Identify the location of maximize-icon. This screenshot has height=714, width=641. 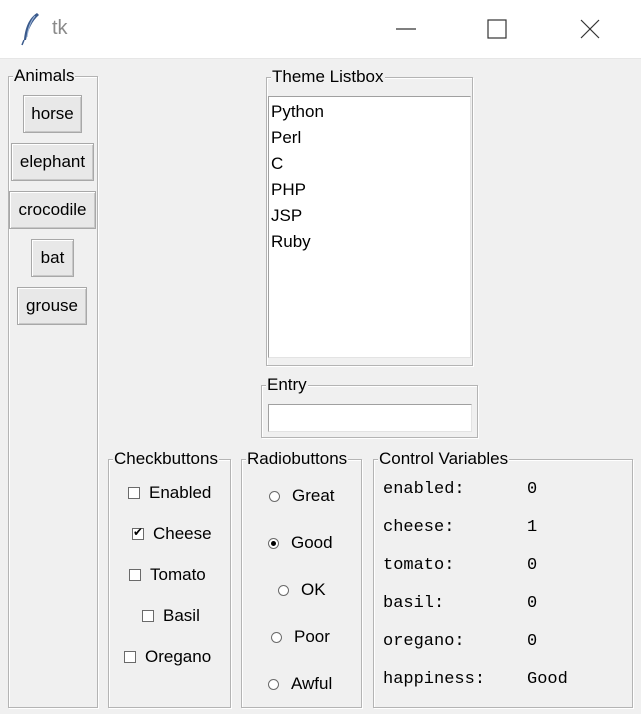
(497, 29).